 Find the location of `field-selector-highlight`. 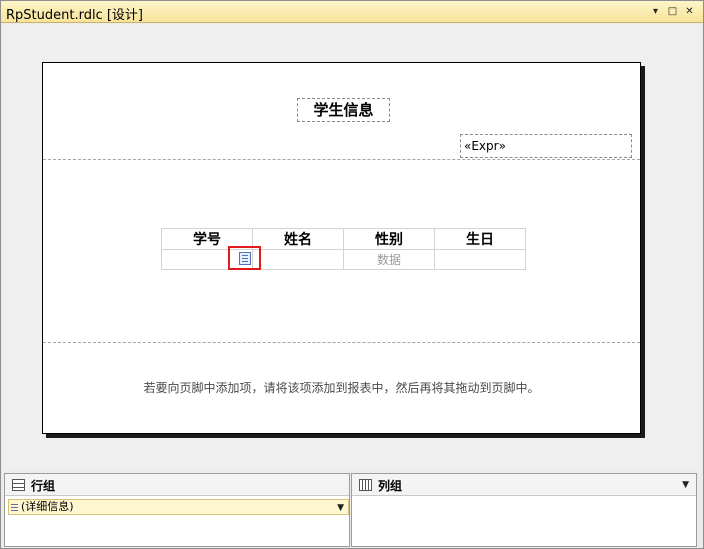

field-selector-highlight is located at coordinates (244, 258).